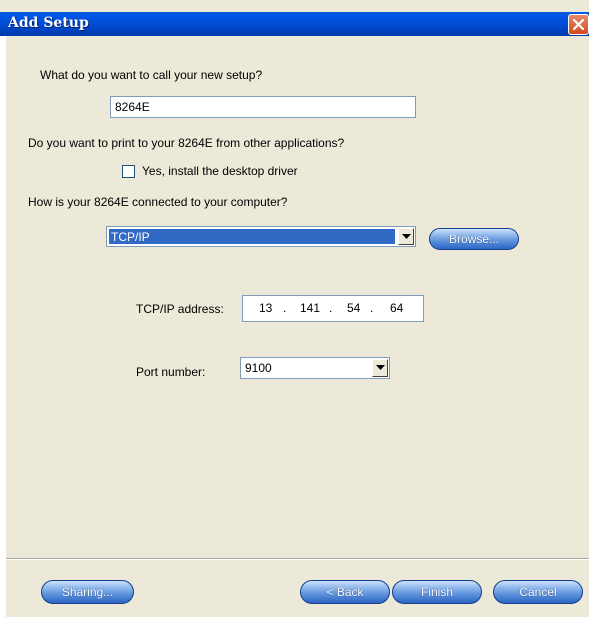 The height and width of the screenshot is (617, 589). I want to click on ip-octet-4: 64, so click(397, 308).